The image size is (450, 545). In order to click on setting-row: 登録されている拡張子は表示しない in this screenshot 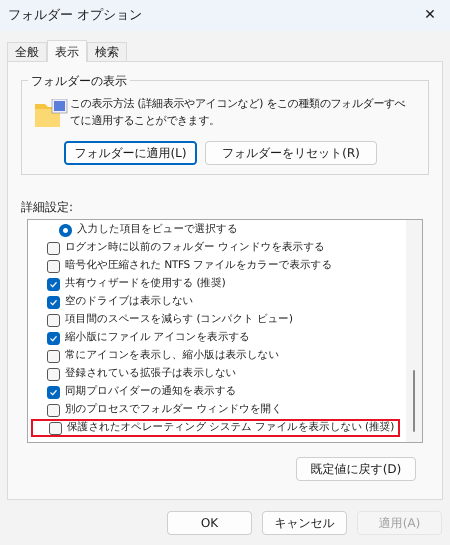, I will do `click(133, 374)`.